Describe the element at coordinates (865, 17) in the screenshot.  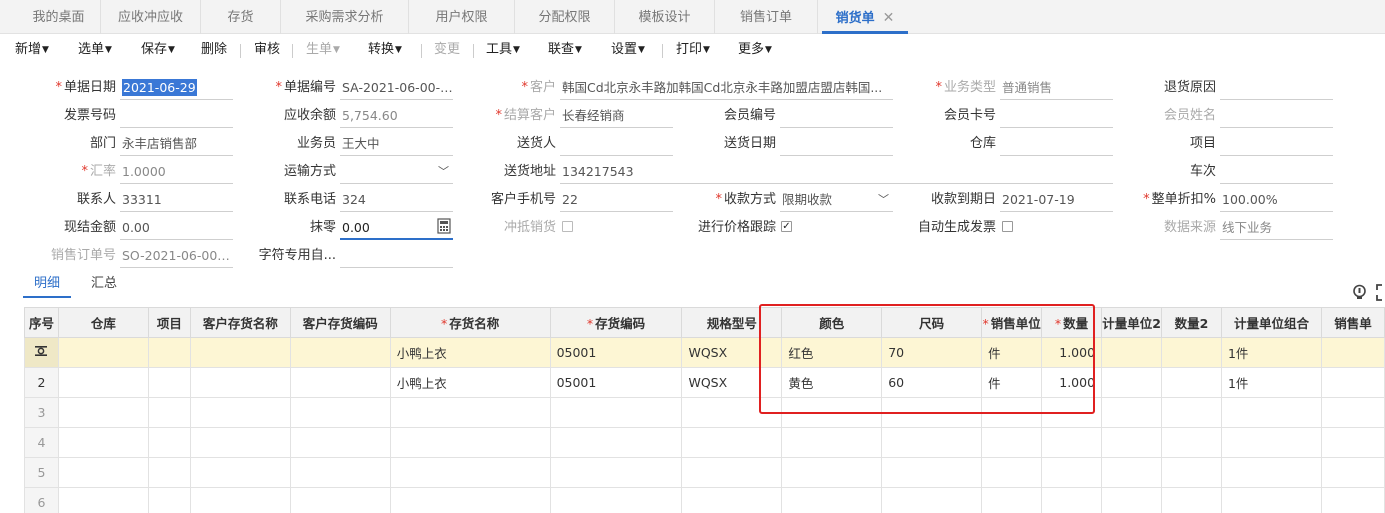
I see `tab-sales-delivery: 销货单 ✕` at that location.